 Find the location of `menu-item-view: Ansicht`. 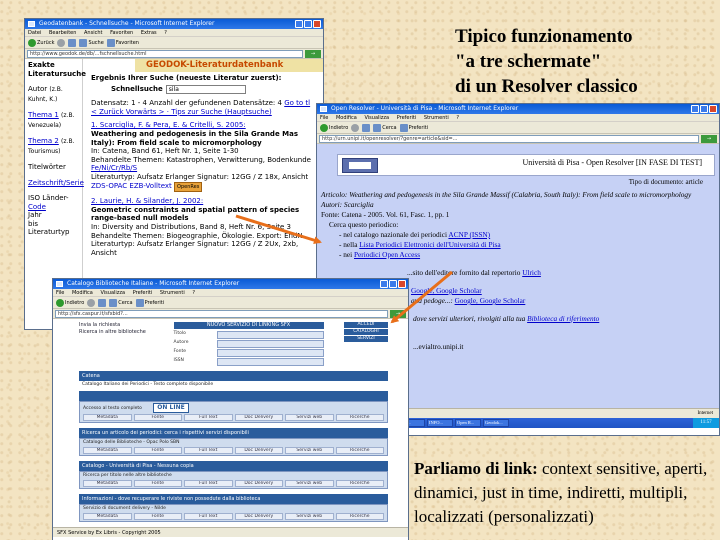

menu-item-view: Ansicht is located at coordinates (93, 33).